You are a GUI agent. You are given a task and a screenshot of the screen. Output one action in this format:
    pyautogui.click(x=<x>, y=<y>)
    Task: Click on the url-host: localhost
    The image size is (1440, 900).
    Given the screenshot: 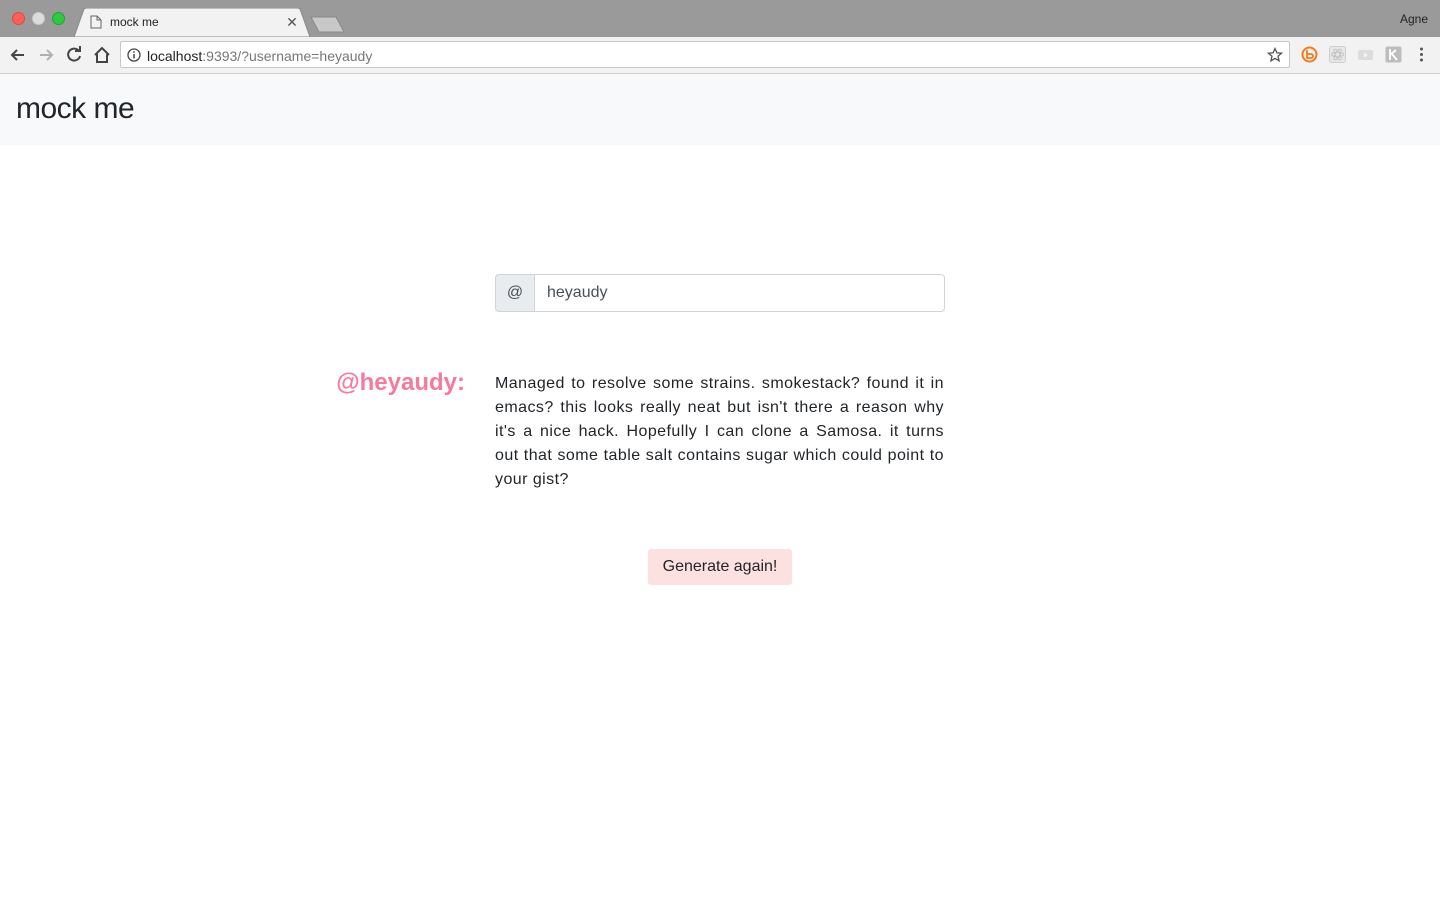 What is the action you would take?
    pyautogui.click(x=175, y=56)
    